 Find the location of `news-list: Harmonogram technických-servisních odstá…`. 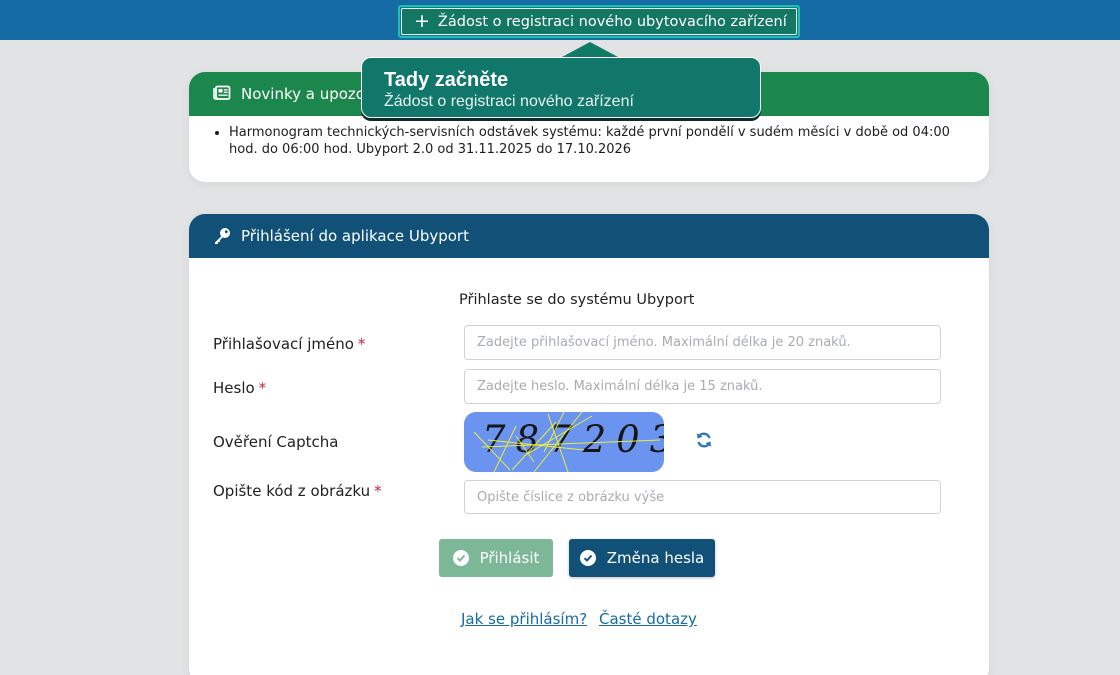

news-list: Harmonogram technických-servisních odstá… is located at coordinates (589, 137).